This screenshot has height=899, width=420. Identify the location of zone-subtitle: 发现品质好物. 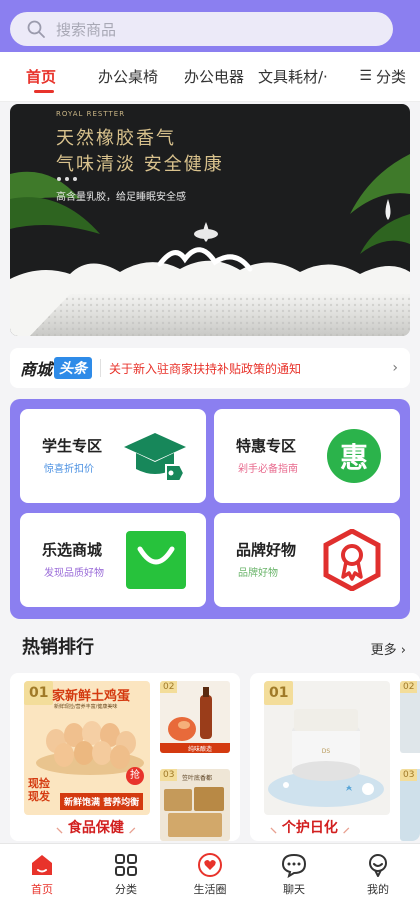
(74, 573).